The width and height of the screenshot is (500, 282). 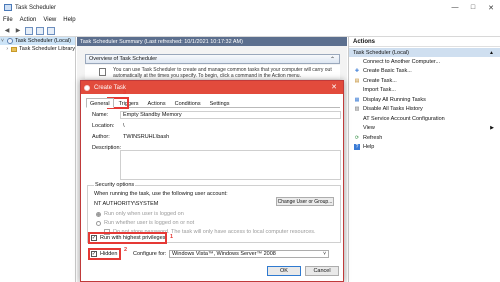 What do you see at coordinates (101, 137) in the screenshot?
I see `author-label: Author:` at bounding box center [101, 137].